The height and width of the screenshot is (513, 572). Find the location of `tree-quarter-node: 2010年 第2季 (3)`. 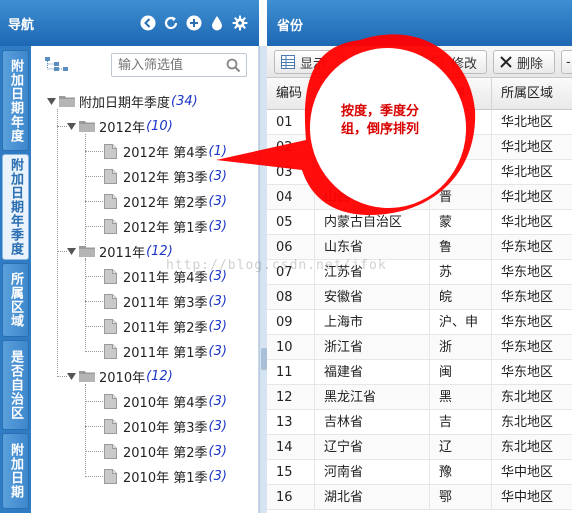

tree-quarter-node: 2010年 第2季 (3) is located at coordinates (165, 451).